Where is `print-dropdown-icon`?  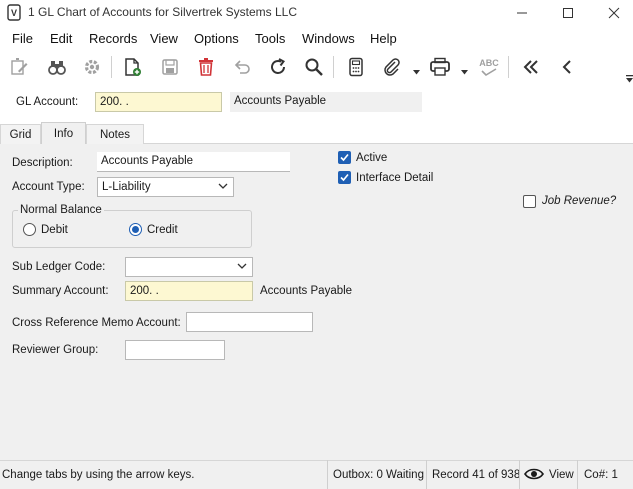
print-dropdown-icon is located at coordinates (464, 71).